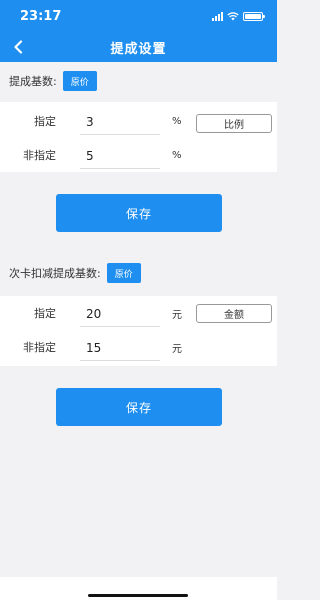 The image size is (320, 600). I want to click on section1-panel: 指定 % 比例 非指定 %, so click(138, 137).